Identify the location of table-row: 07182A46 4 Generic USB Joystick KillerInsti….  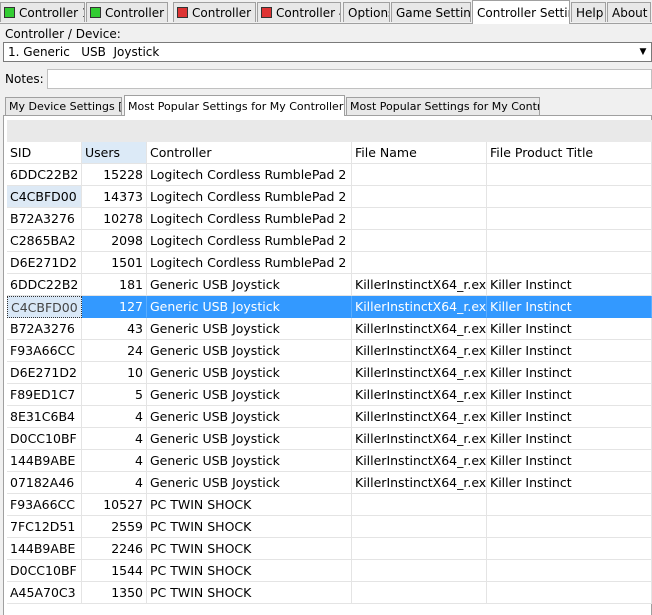
(329, 483).